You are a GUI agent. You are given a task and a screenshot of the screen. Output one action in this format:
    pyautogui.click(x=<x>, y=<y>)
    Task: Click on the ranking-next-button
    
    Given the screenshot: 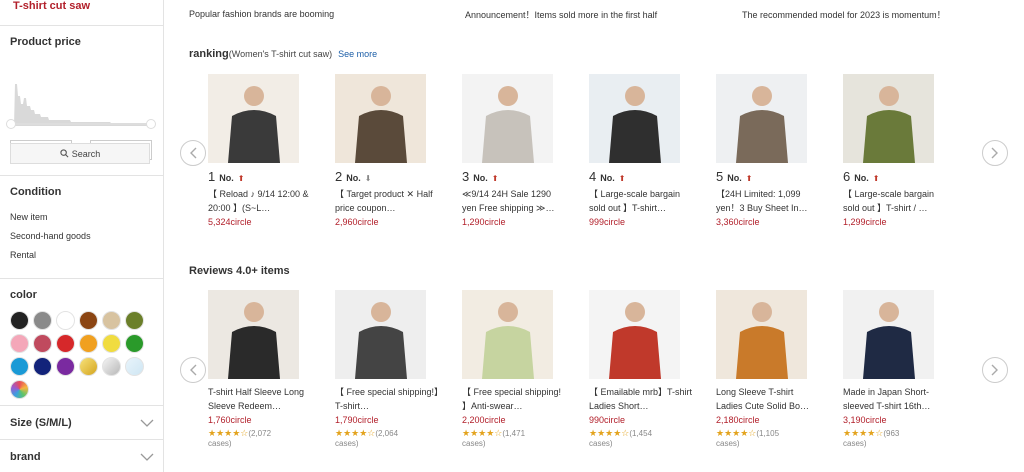 What is the action you would take?
    pyautogui.click(x=995, y=153)
    